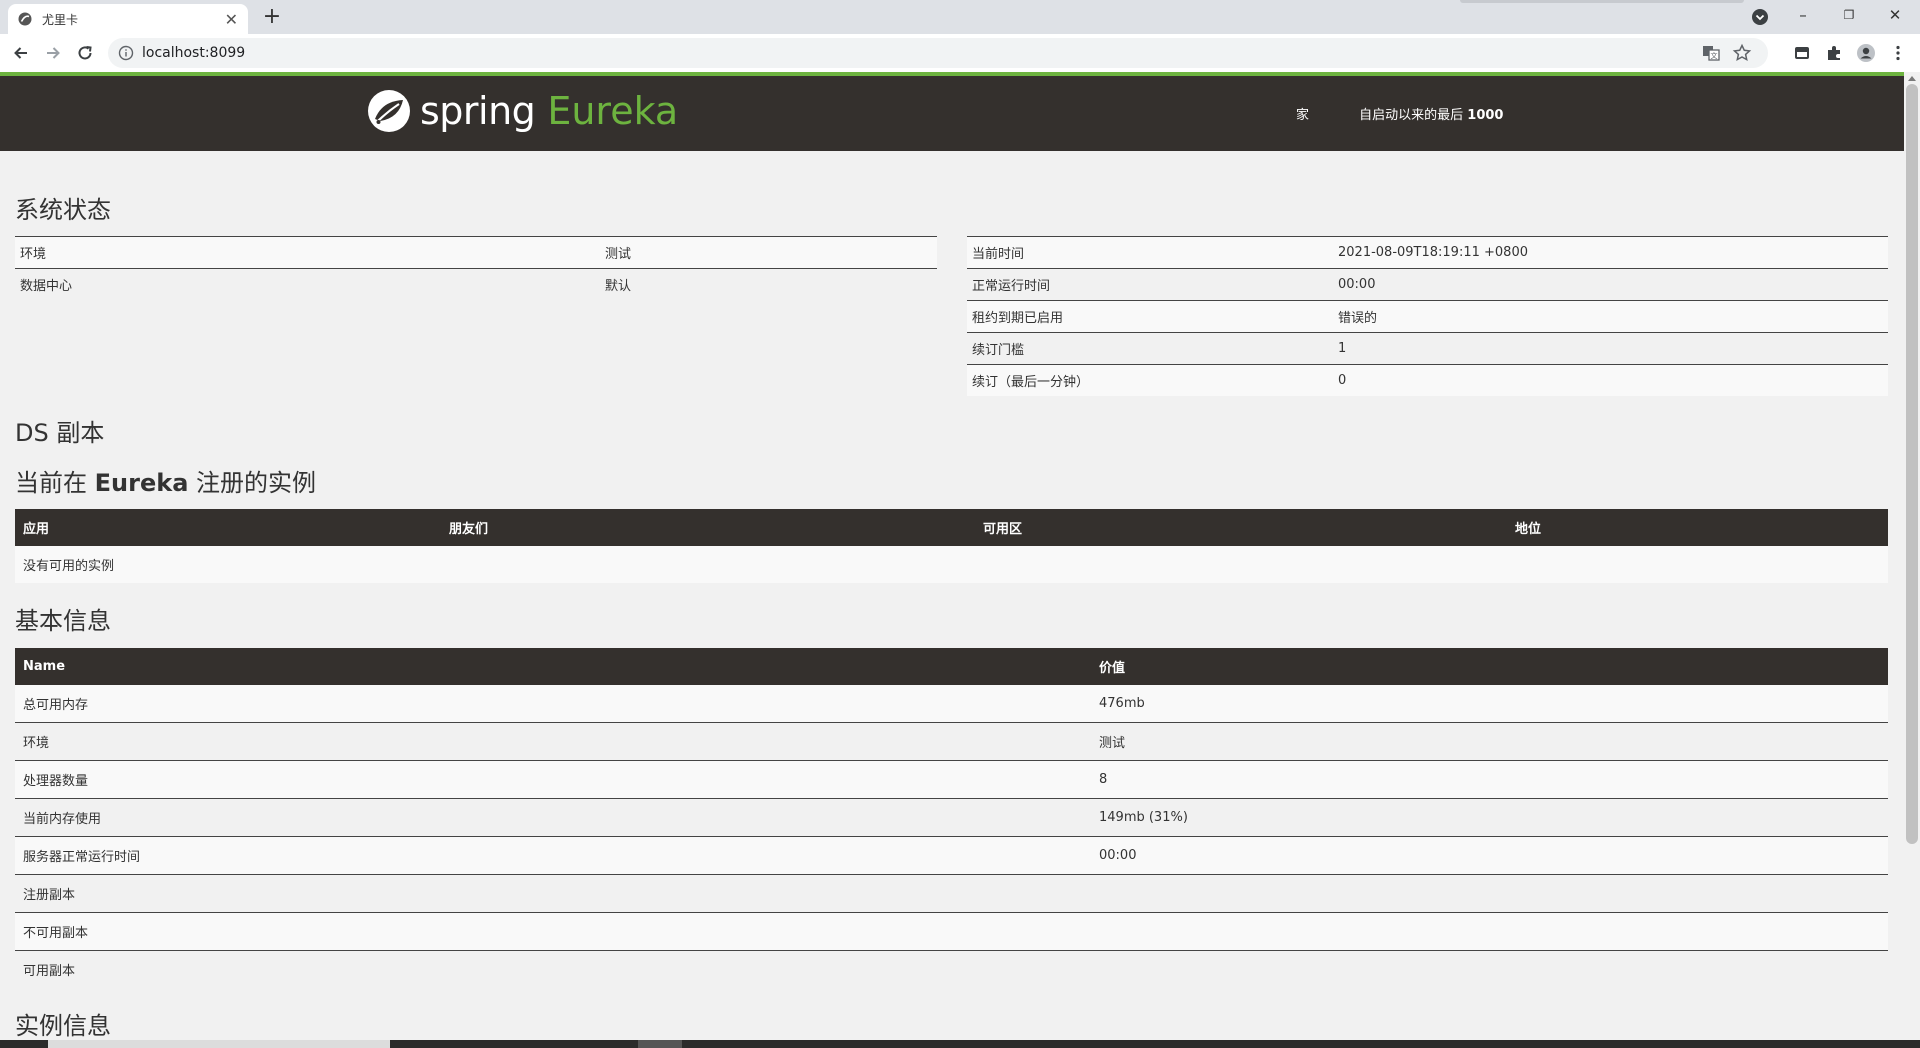  I want to click on column-value: 价值, so click(1489, 666).